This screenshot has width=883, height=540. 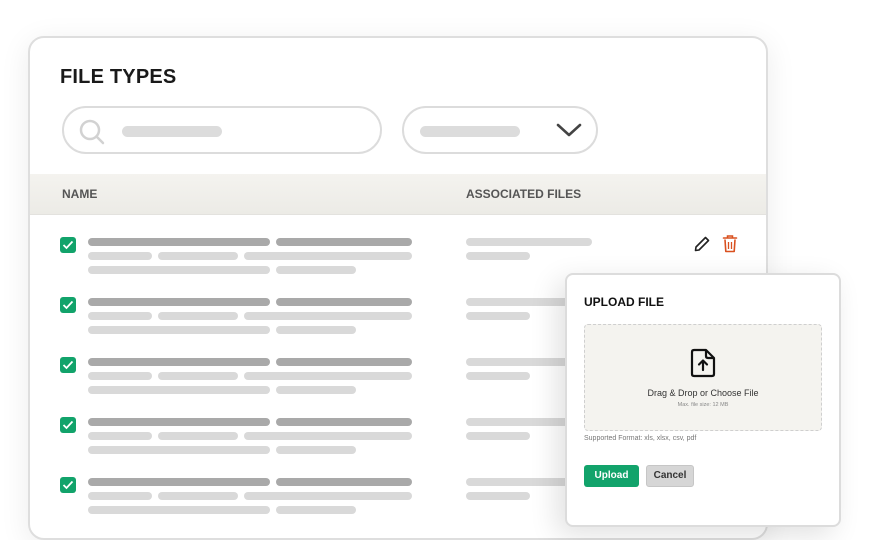 I want to click on upload-button: Upload, so click(x=611, y=476).